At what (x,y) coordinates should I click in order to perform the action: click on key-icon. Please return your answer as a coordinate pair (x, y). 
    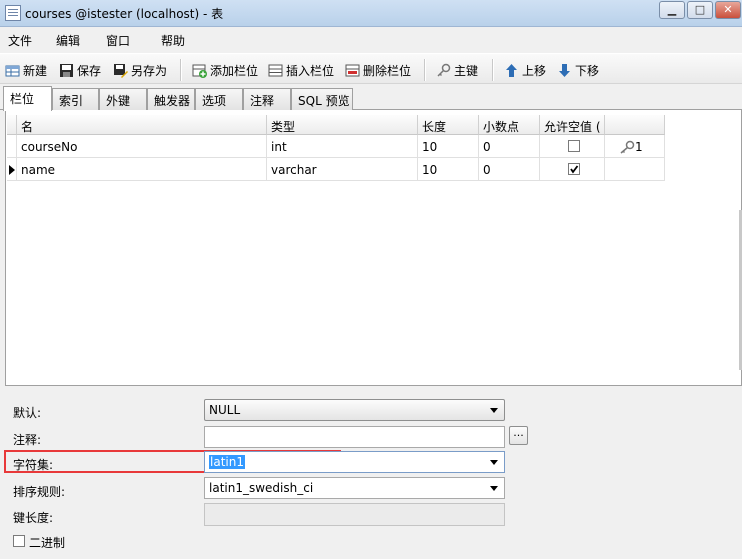
    Looking at the image, I should click on (443, 70).